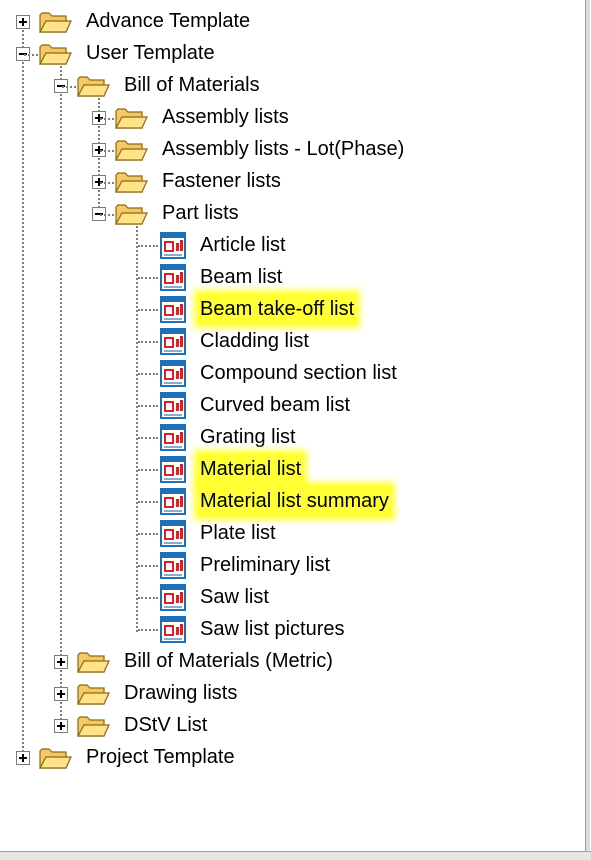 Image resolution: width=591 pixels, height=860 pixels. I want to click on report-label: Material list, so click(251, 469).